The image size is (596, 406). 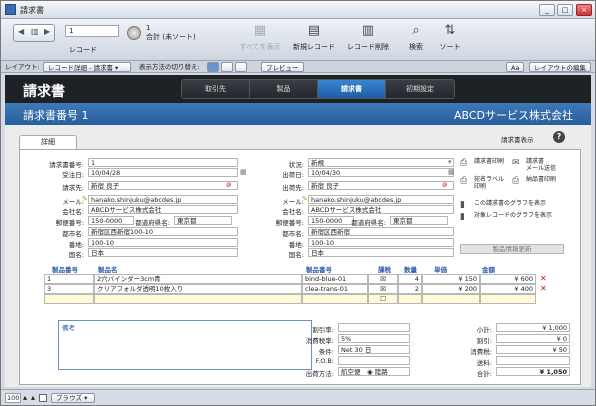 I want to click on left-field-1: 10/04/28, so click(x=163, y=172).